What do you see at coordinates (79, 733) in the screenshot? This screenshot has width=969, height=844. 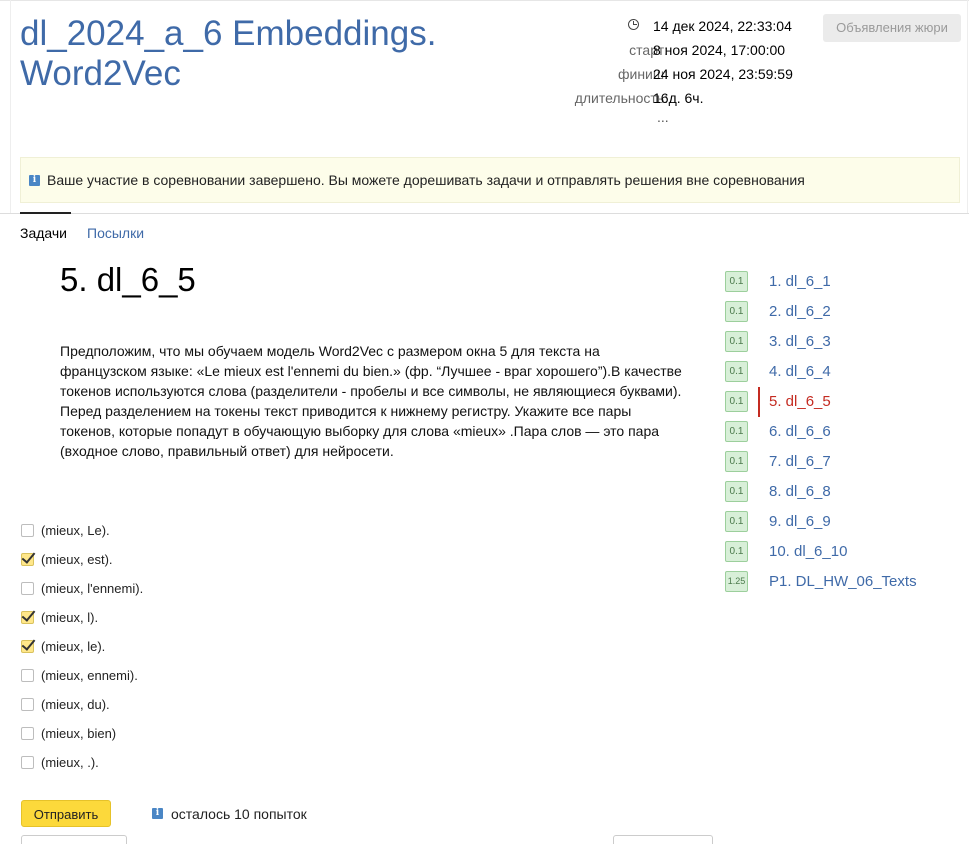 I see `answer-option-label: (mieux, bien)` at bounding box center [79, 733].